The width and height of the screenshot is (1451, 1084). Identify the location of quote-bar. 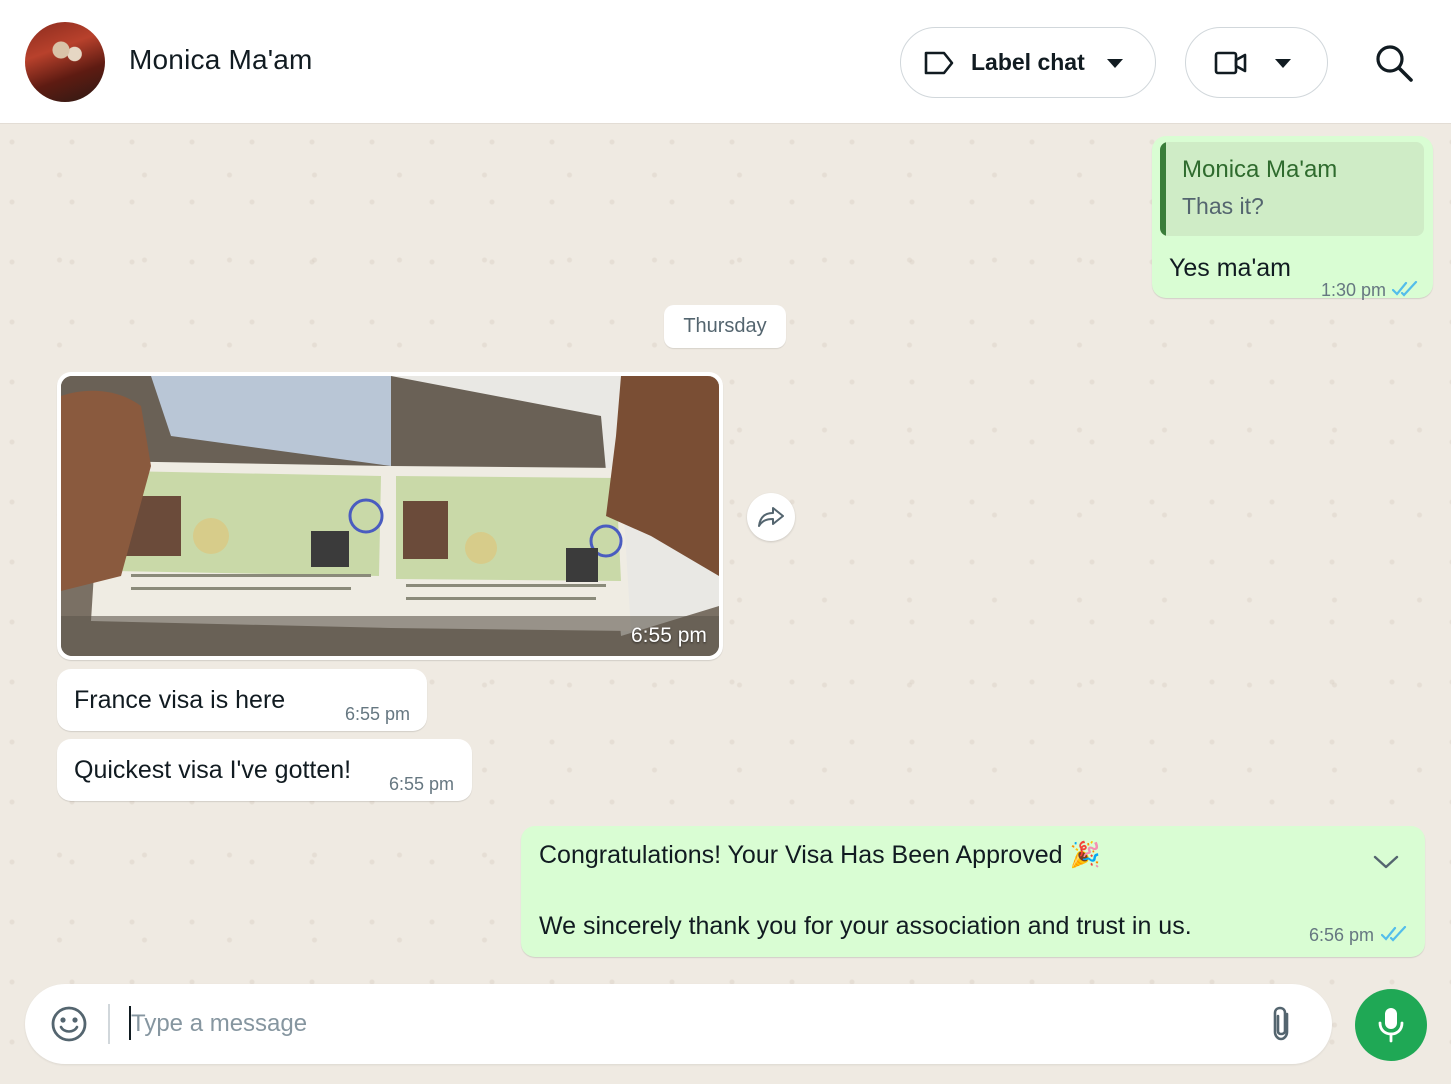
(1163, 189).